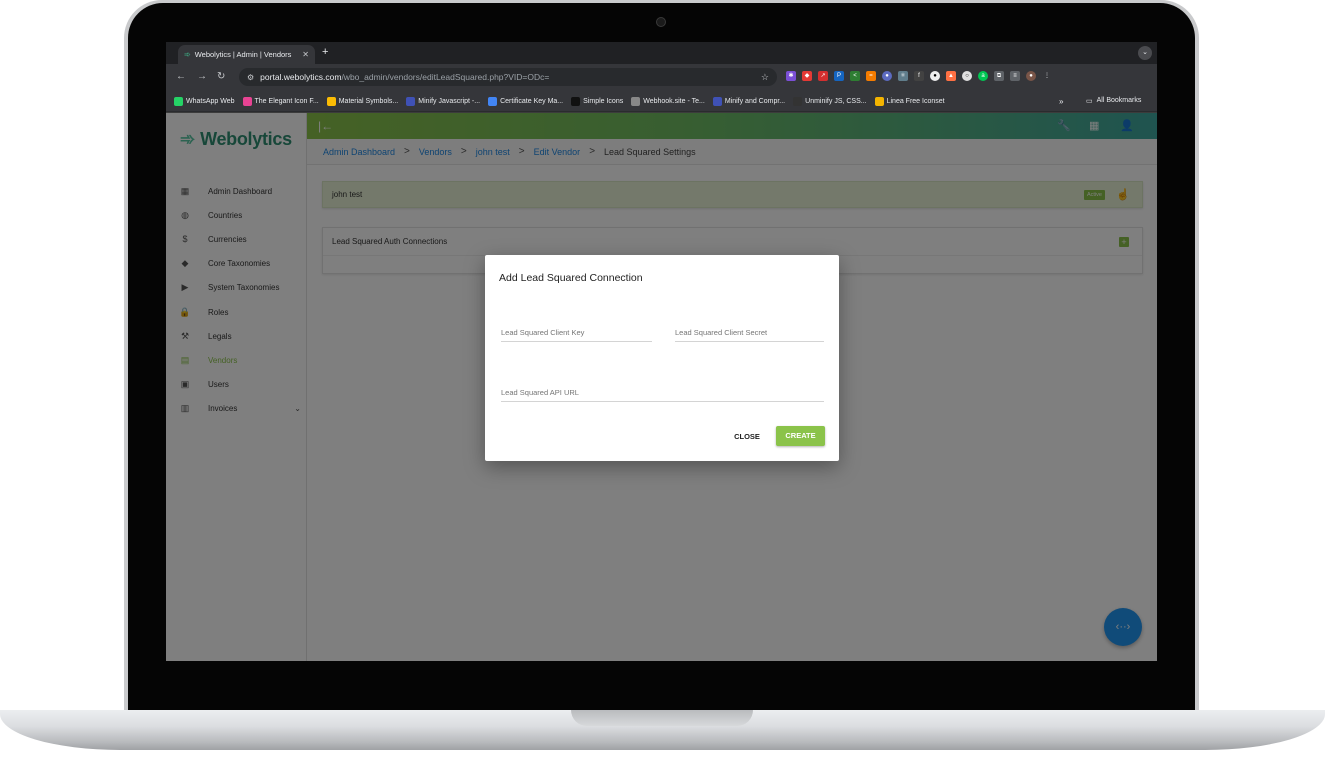  I want to click on site-info-icon: ⚙, so click(250, 77).